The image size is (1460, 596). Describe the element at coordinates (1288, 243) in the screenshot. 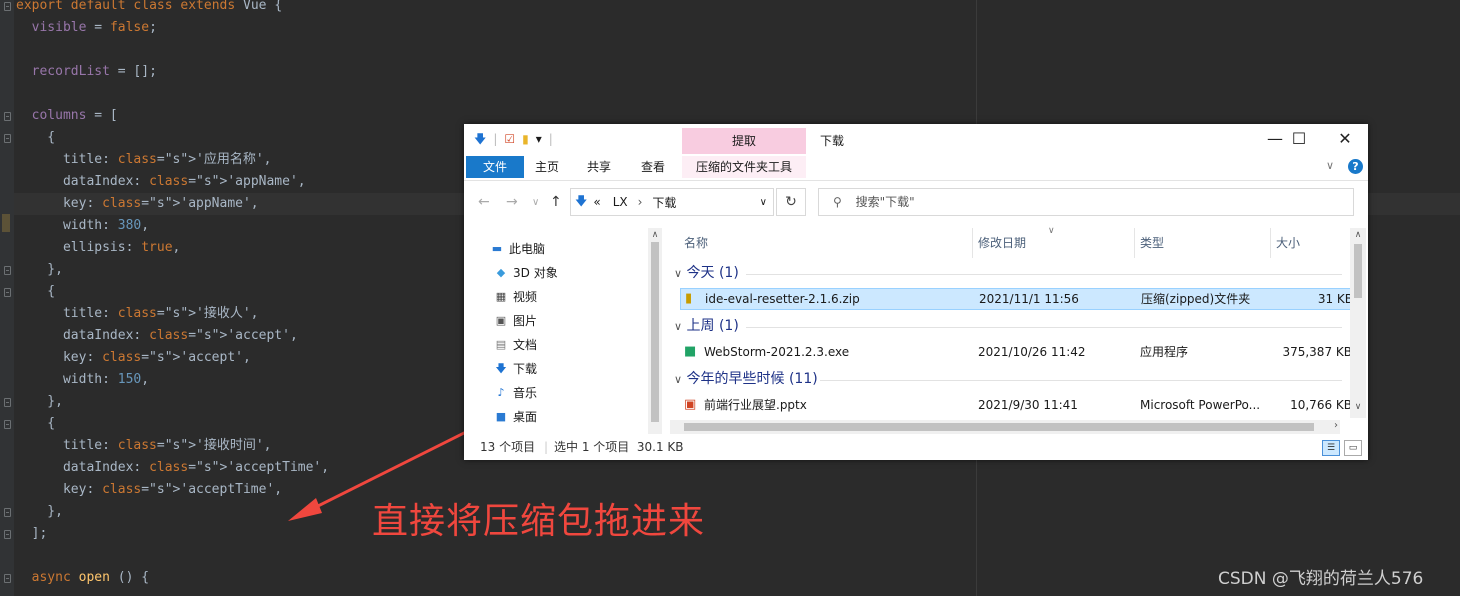

I see `column-size: 大小` at that location.